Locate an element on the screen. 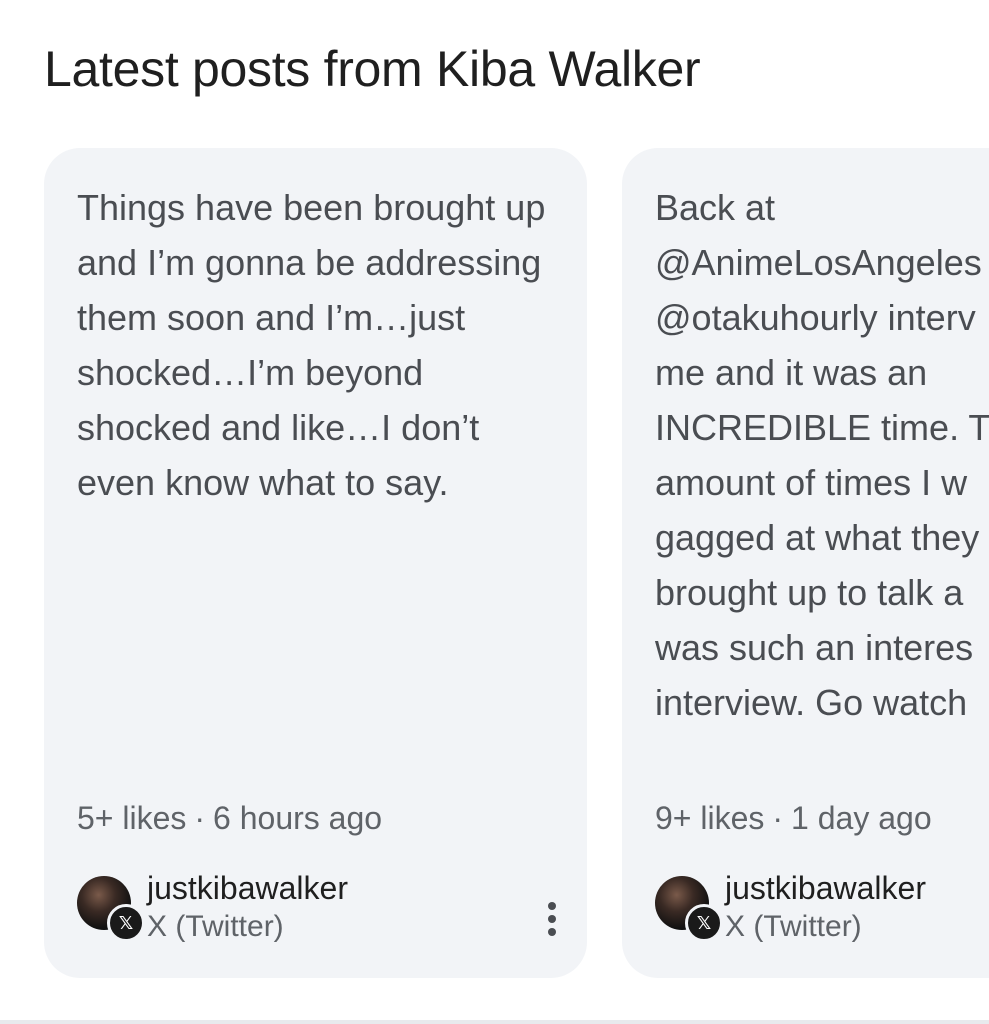 Image resolution: width=989 pixels, height=1024 pixels. post-text-line: was such an interes is located at coordinates (814, 647).